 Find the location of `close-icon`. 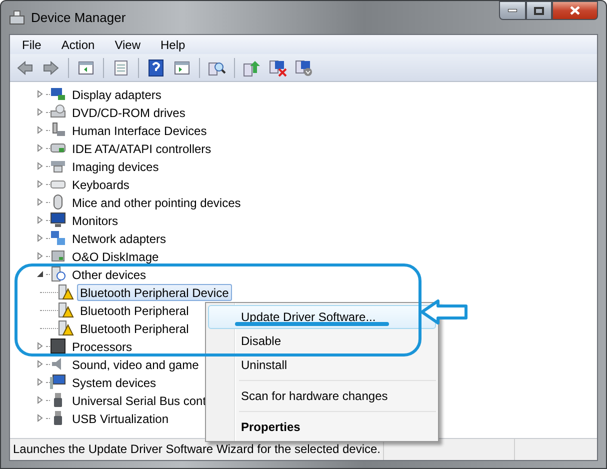

close-icon is located at coordinates (575, 10).